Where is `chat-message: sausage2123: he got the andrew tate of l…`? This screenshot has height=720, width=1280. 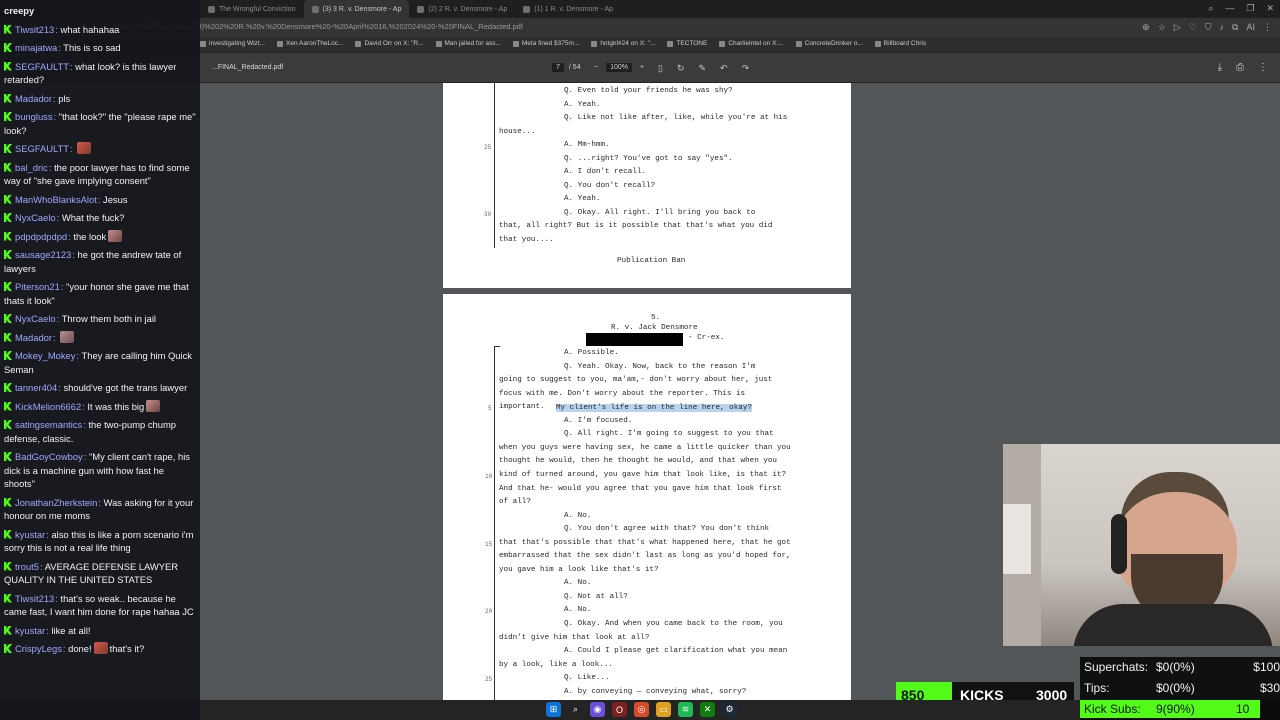
chat-message: sausage2123: he got the andrew tate of l… is located at coordinates (93, 261).